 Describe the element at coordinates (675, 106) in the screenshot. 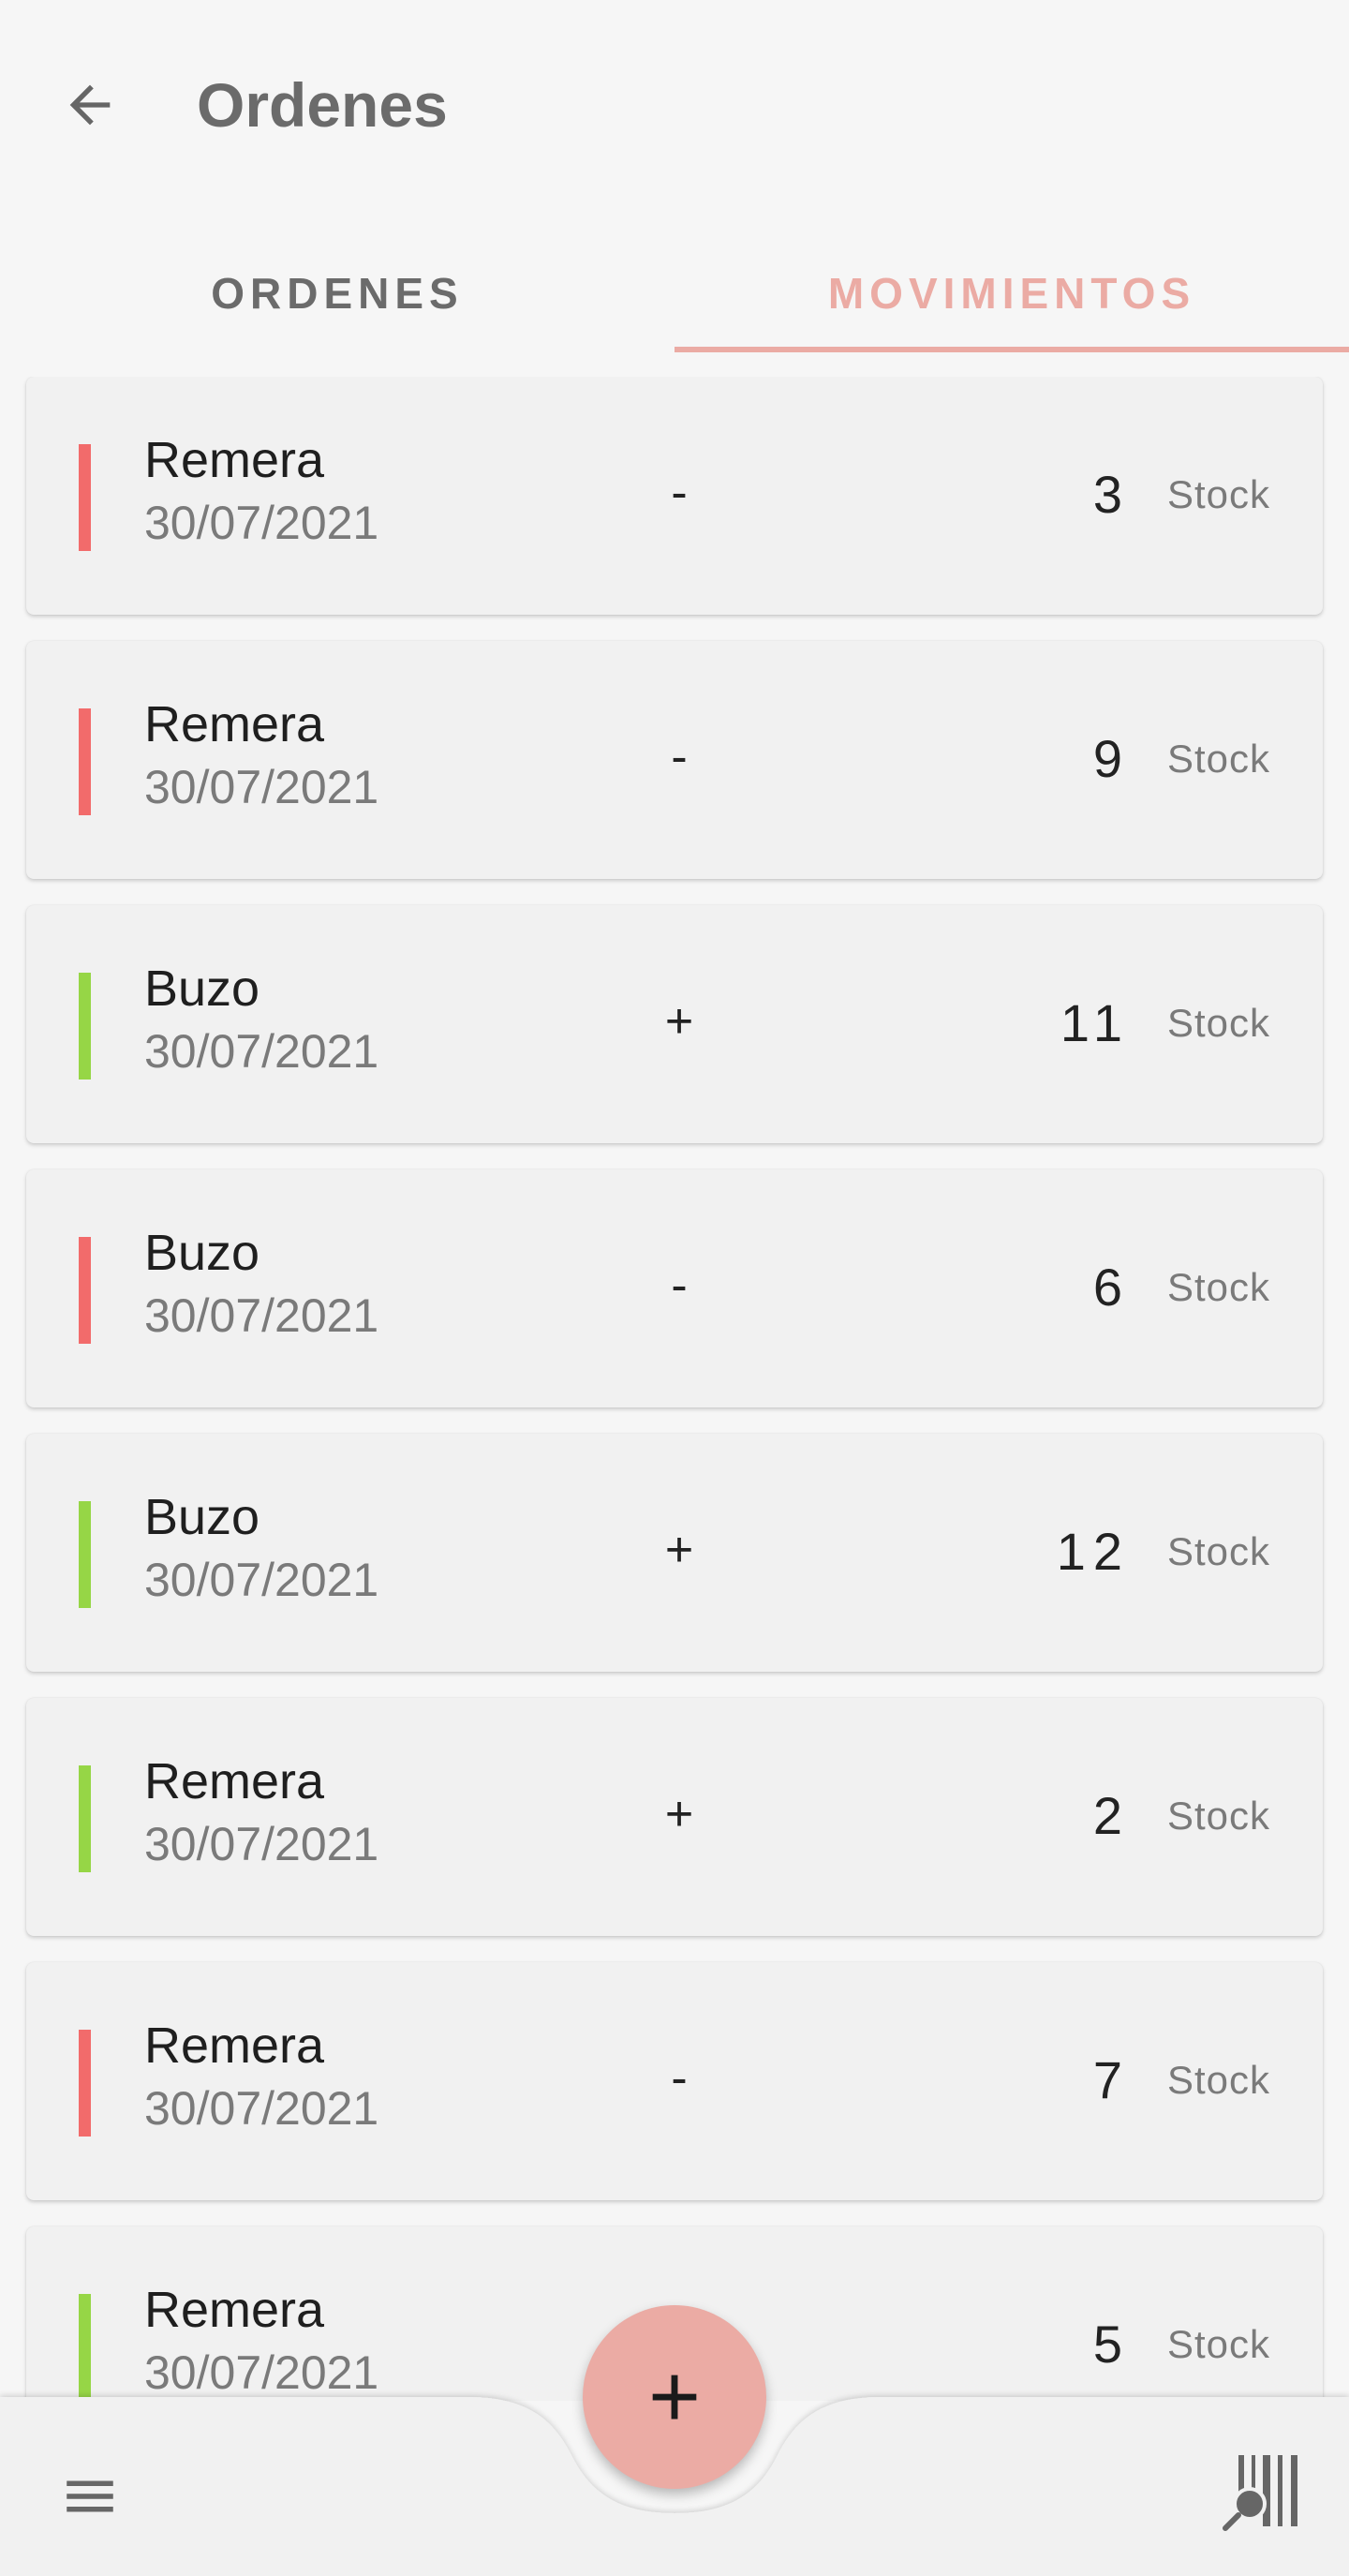

I see `app-bar: Ordenes` at that location.